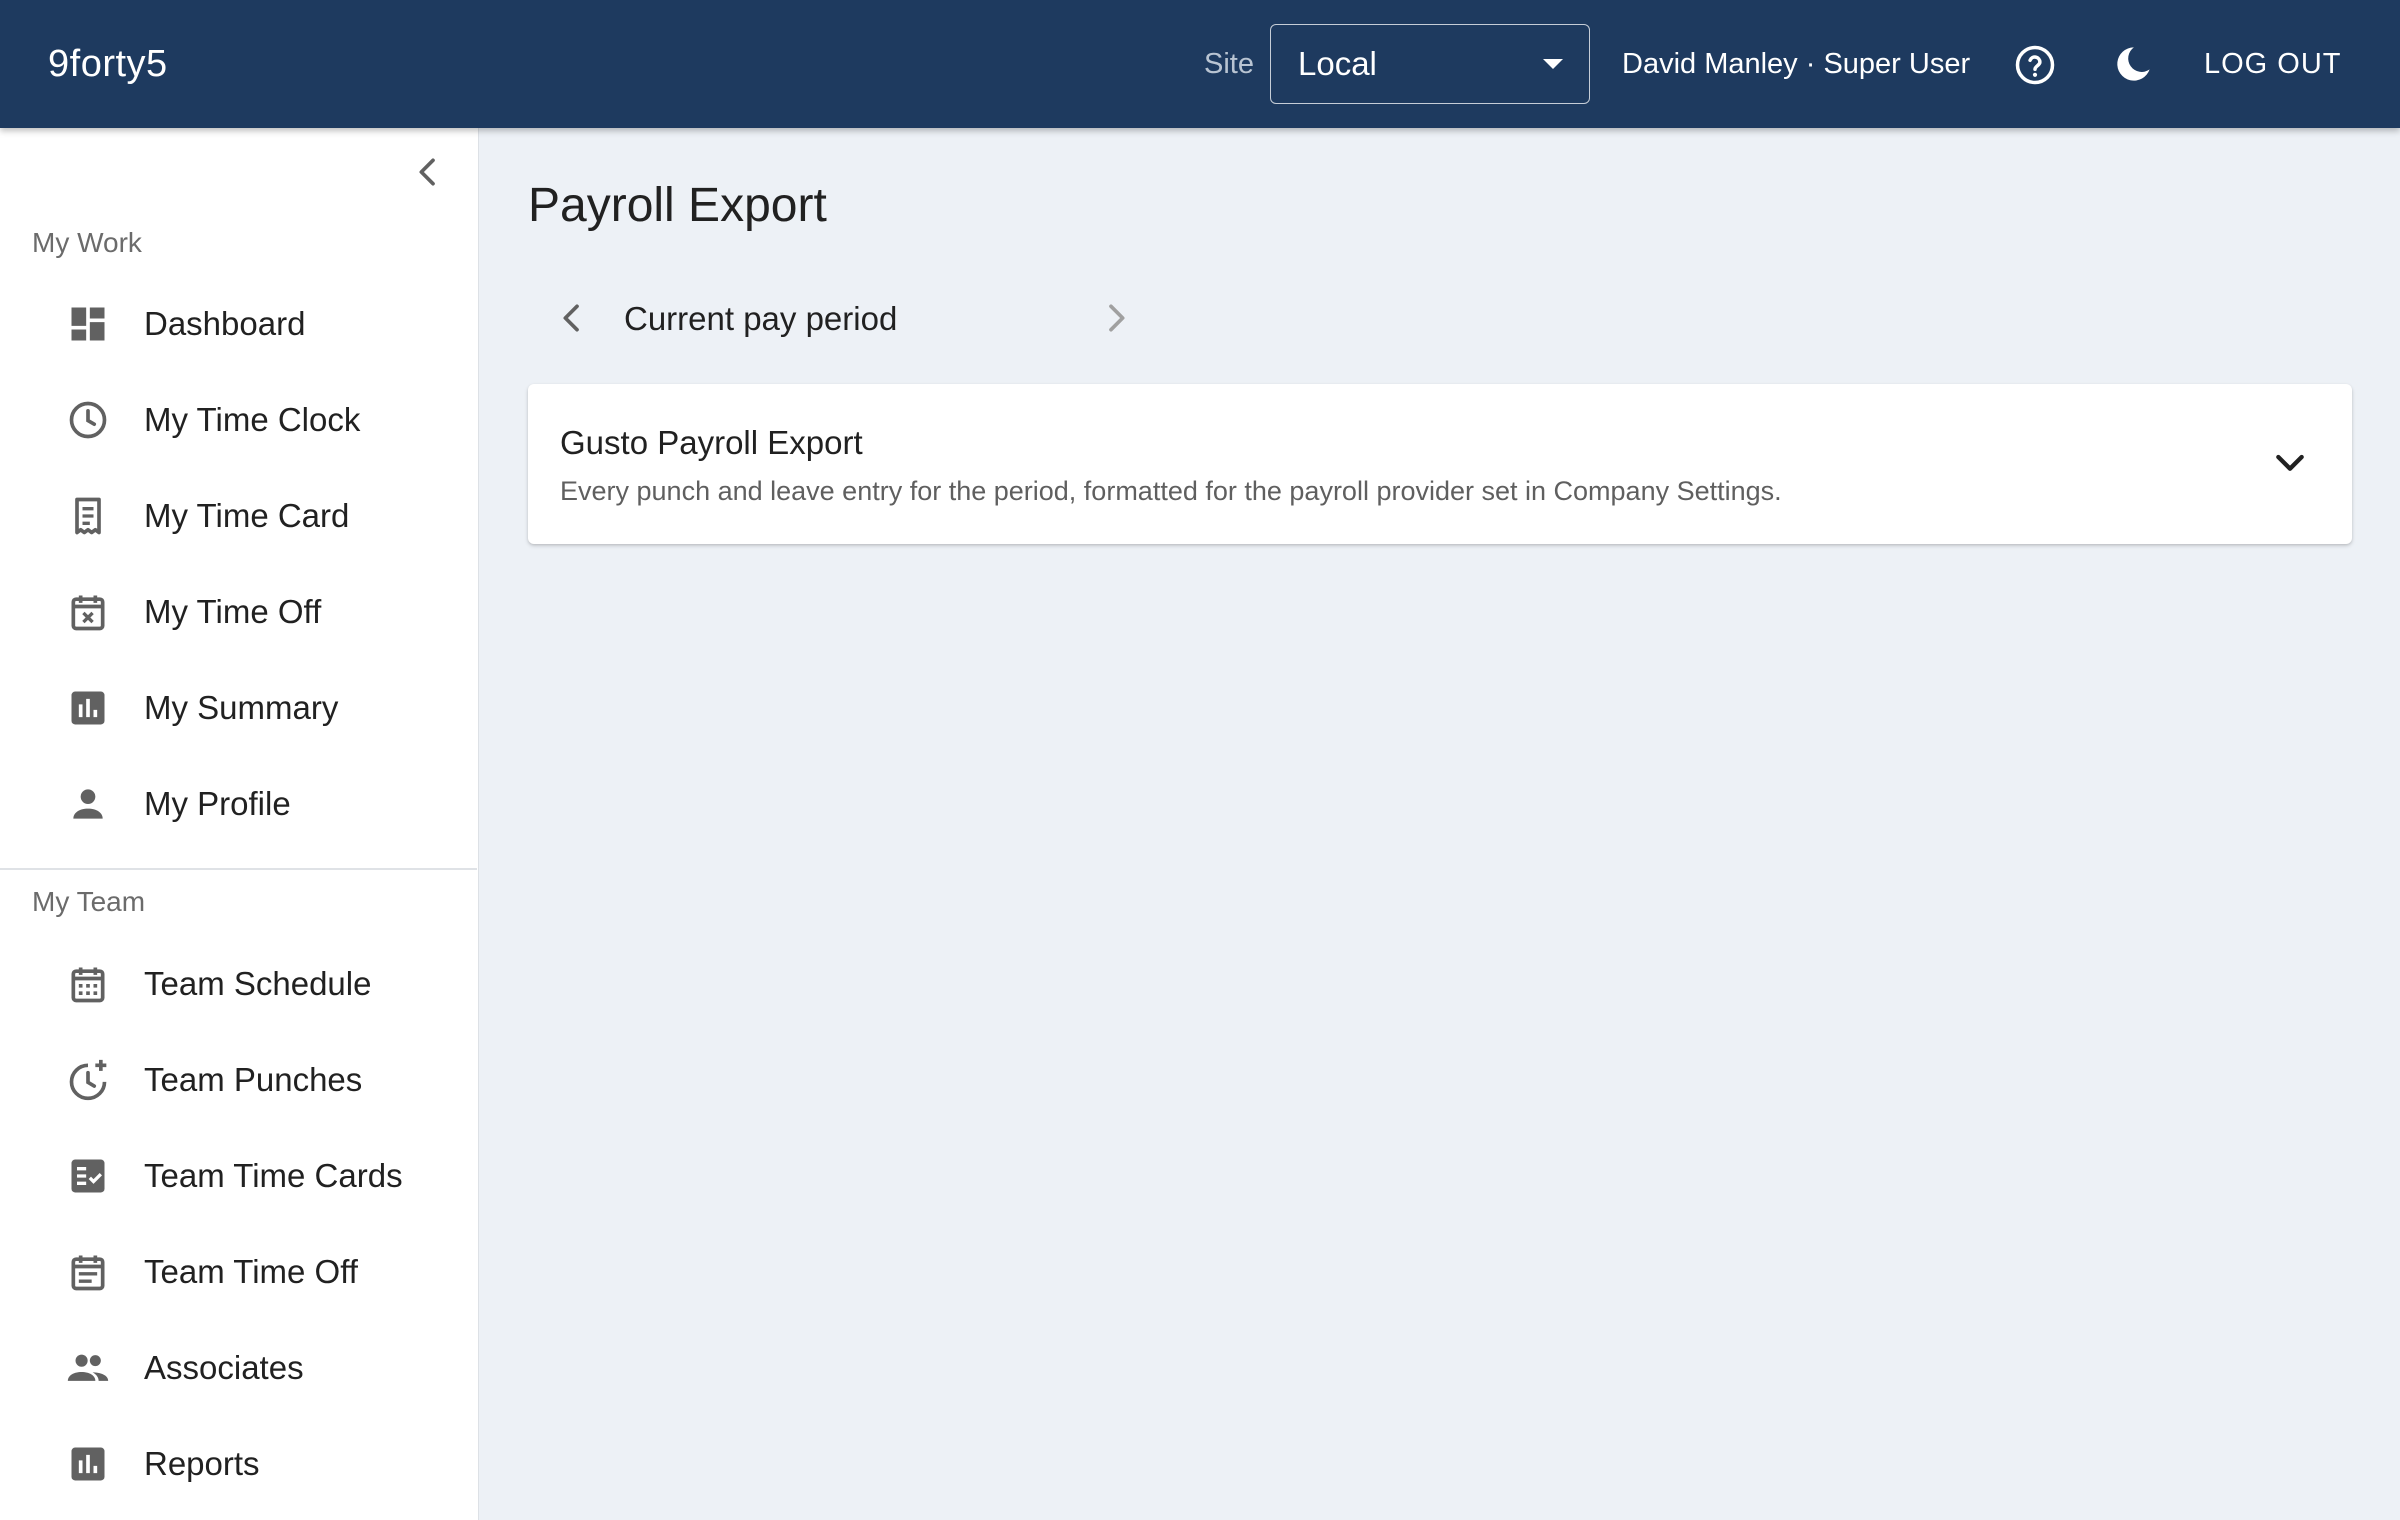  I want to click on export-card-title: Gusto Payroll Export, so click(711, 442).